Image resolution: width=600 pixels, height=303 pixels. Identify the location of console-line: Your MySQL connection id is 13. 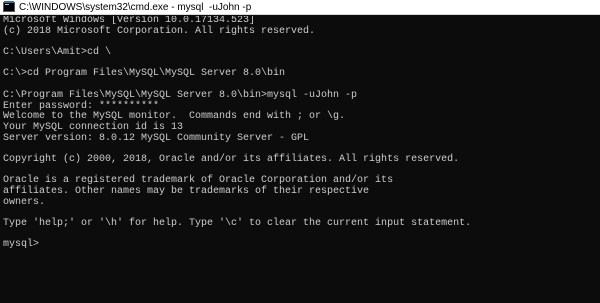
(93, 127).